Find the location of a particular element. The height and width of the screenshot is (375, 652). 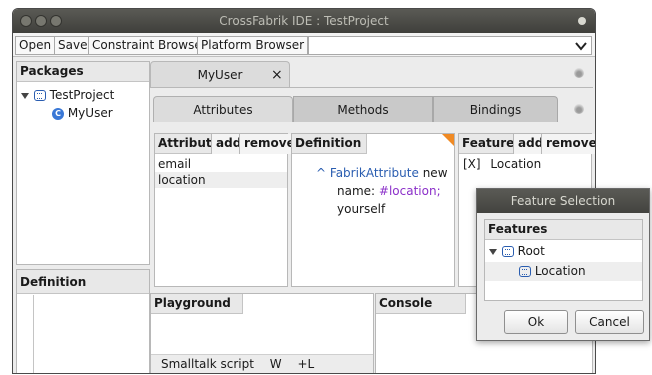

divider is located at coordinates (33, 334).